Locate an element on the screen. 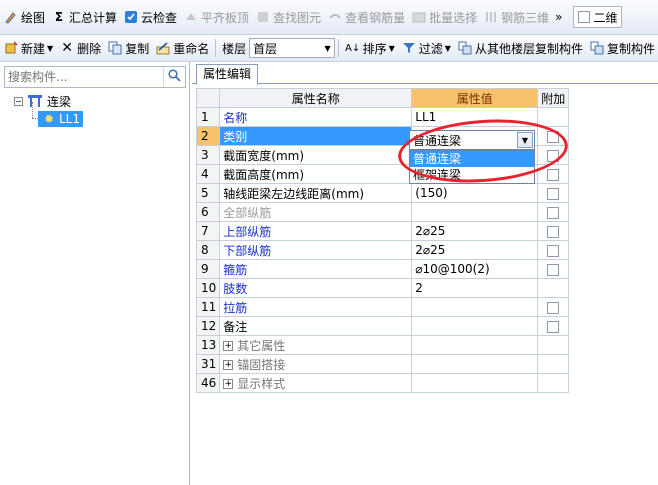  sort-button: A↓ 排序 ▼ is located at coordinates (370, 48).